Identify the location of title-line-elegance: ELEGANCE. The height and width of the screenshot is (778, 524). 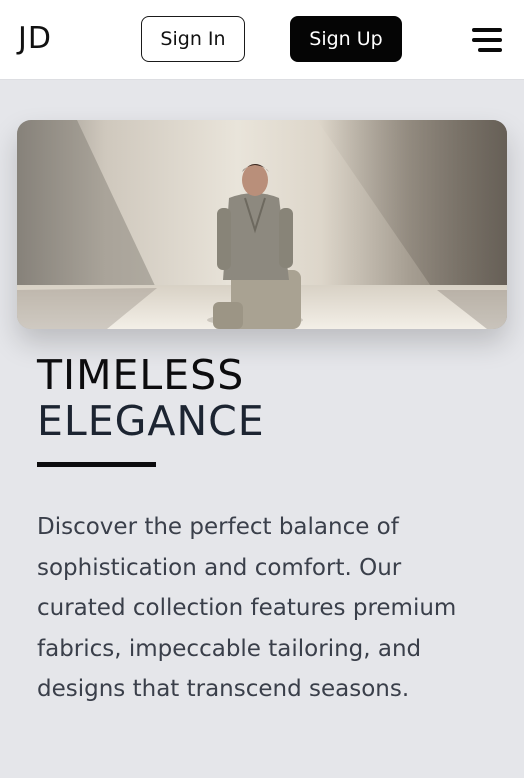
(151, 421).